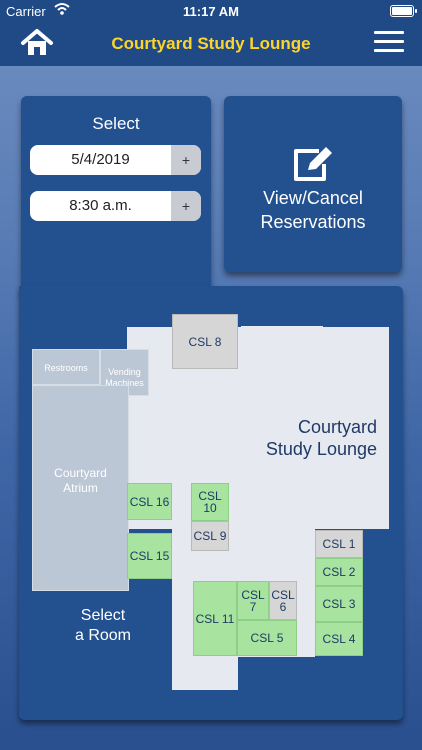 This screenshot has height=750, width=422. Describe the element at coordinates (149, 501) in the screenshot. I see `room-csl-16: CSL 16` at that location.